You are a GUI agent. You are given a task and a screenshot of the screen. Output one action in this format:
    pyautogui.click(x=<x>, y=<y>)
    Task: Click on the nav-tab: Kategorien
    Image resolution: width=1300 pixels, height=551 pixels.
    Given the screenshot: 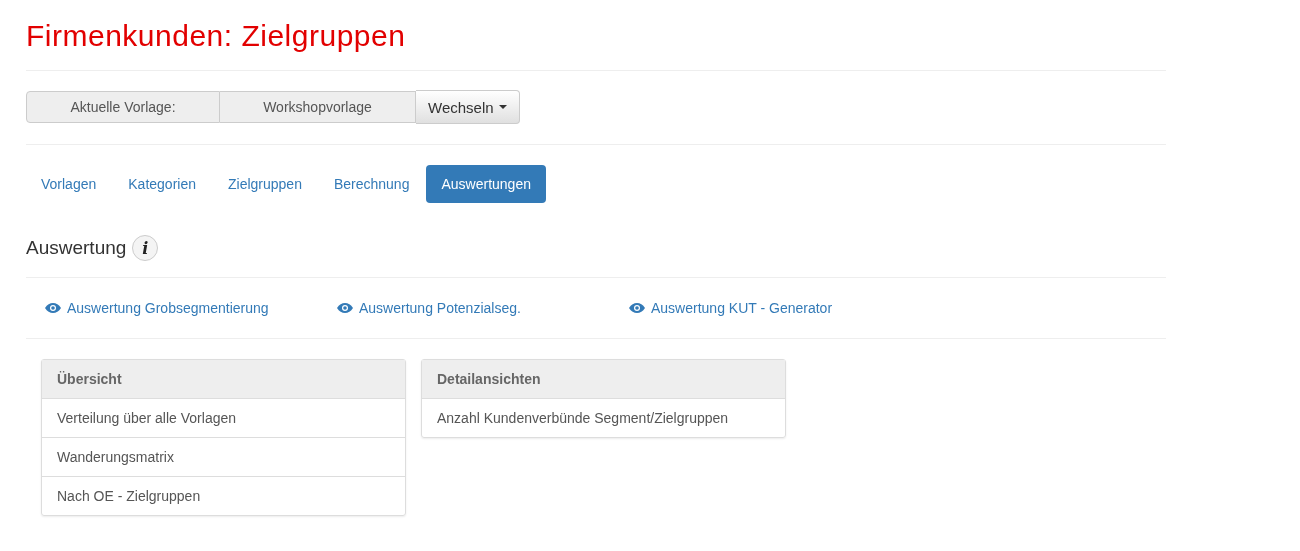 What is the action you would take?
    pyautogui.click(x=162, y=184)
    